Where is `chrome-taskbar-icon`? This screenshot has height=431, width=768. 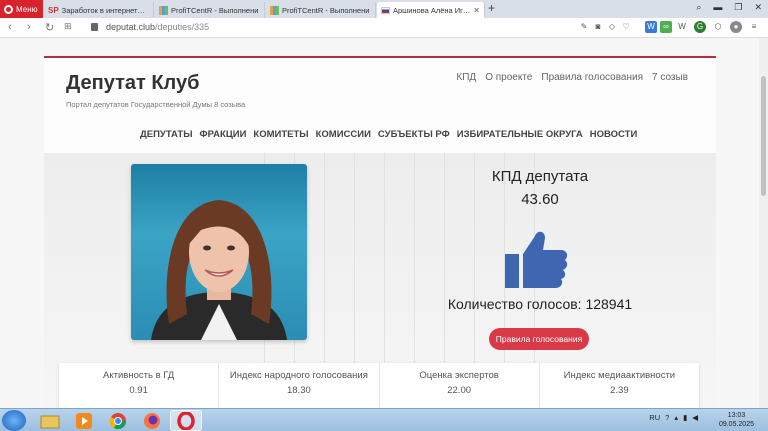
chrome-taskbar-icon is located at coordinates (118, 420).